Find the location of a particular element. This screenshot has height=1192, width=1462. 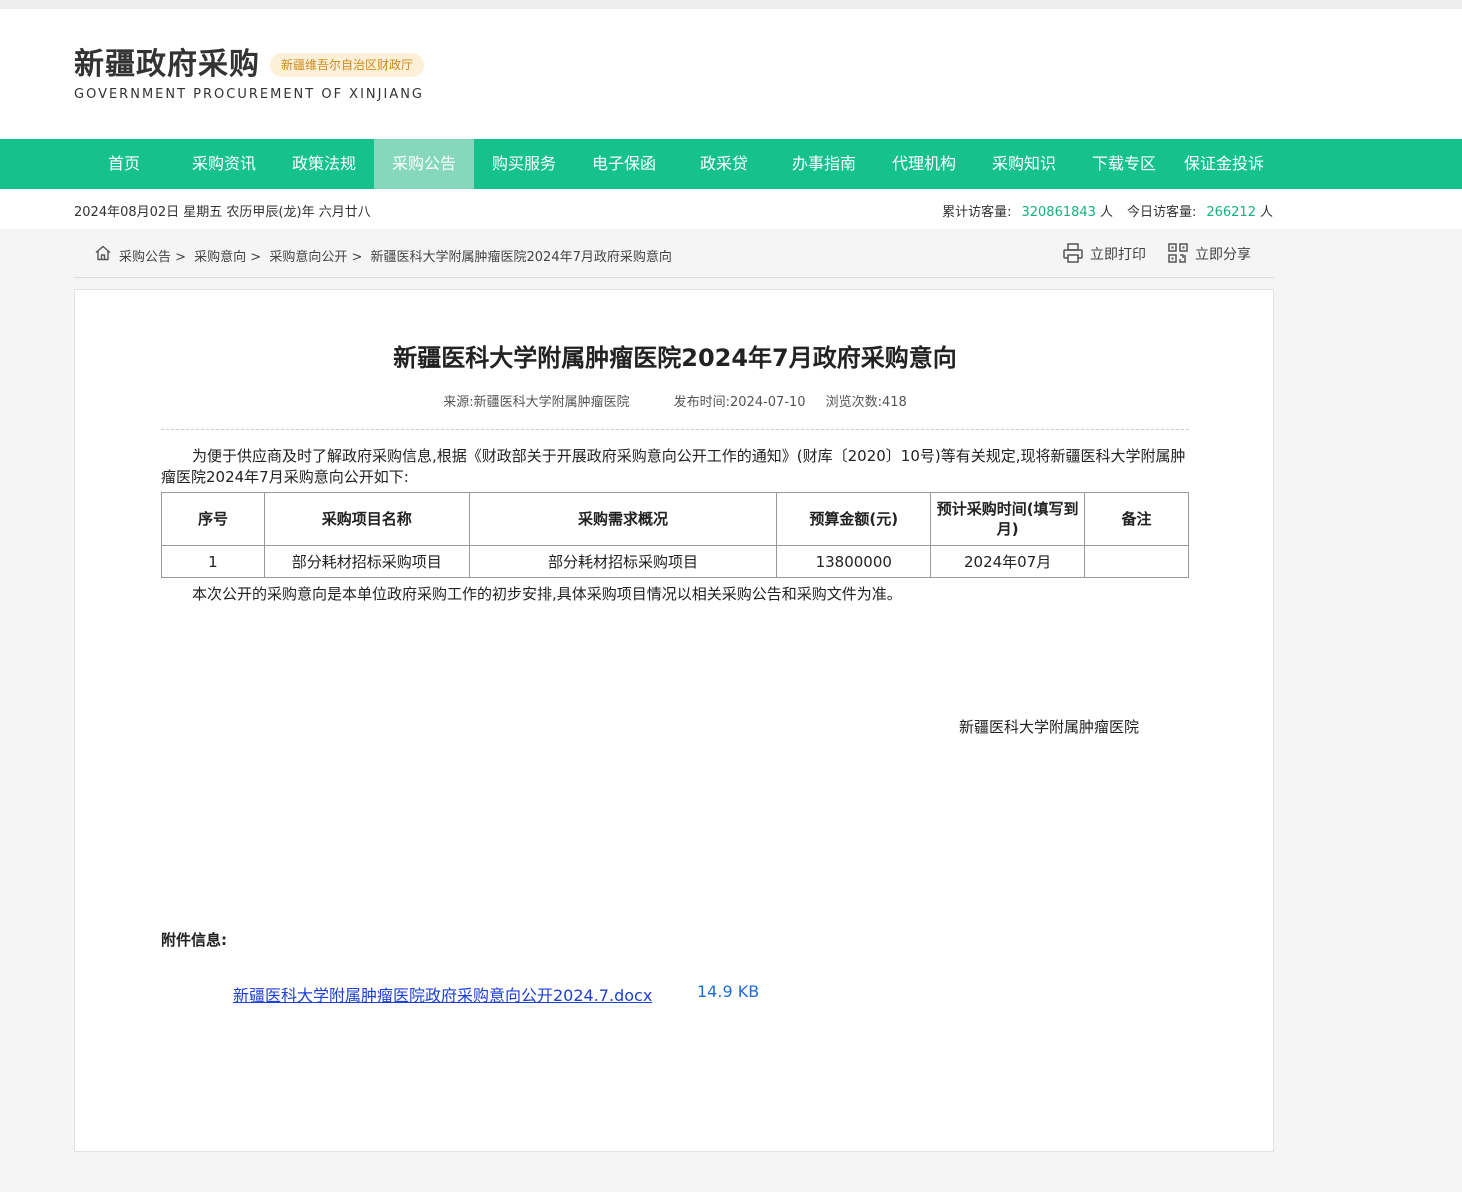

table-header-cell: 备注 is located at coordinates (1136, 519).